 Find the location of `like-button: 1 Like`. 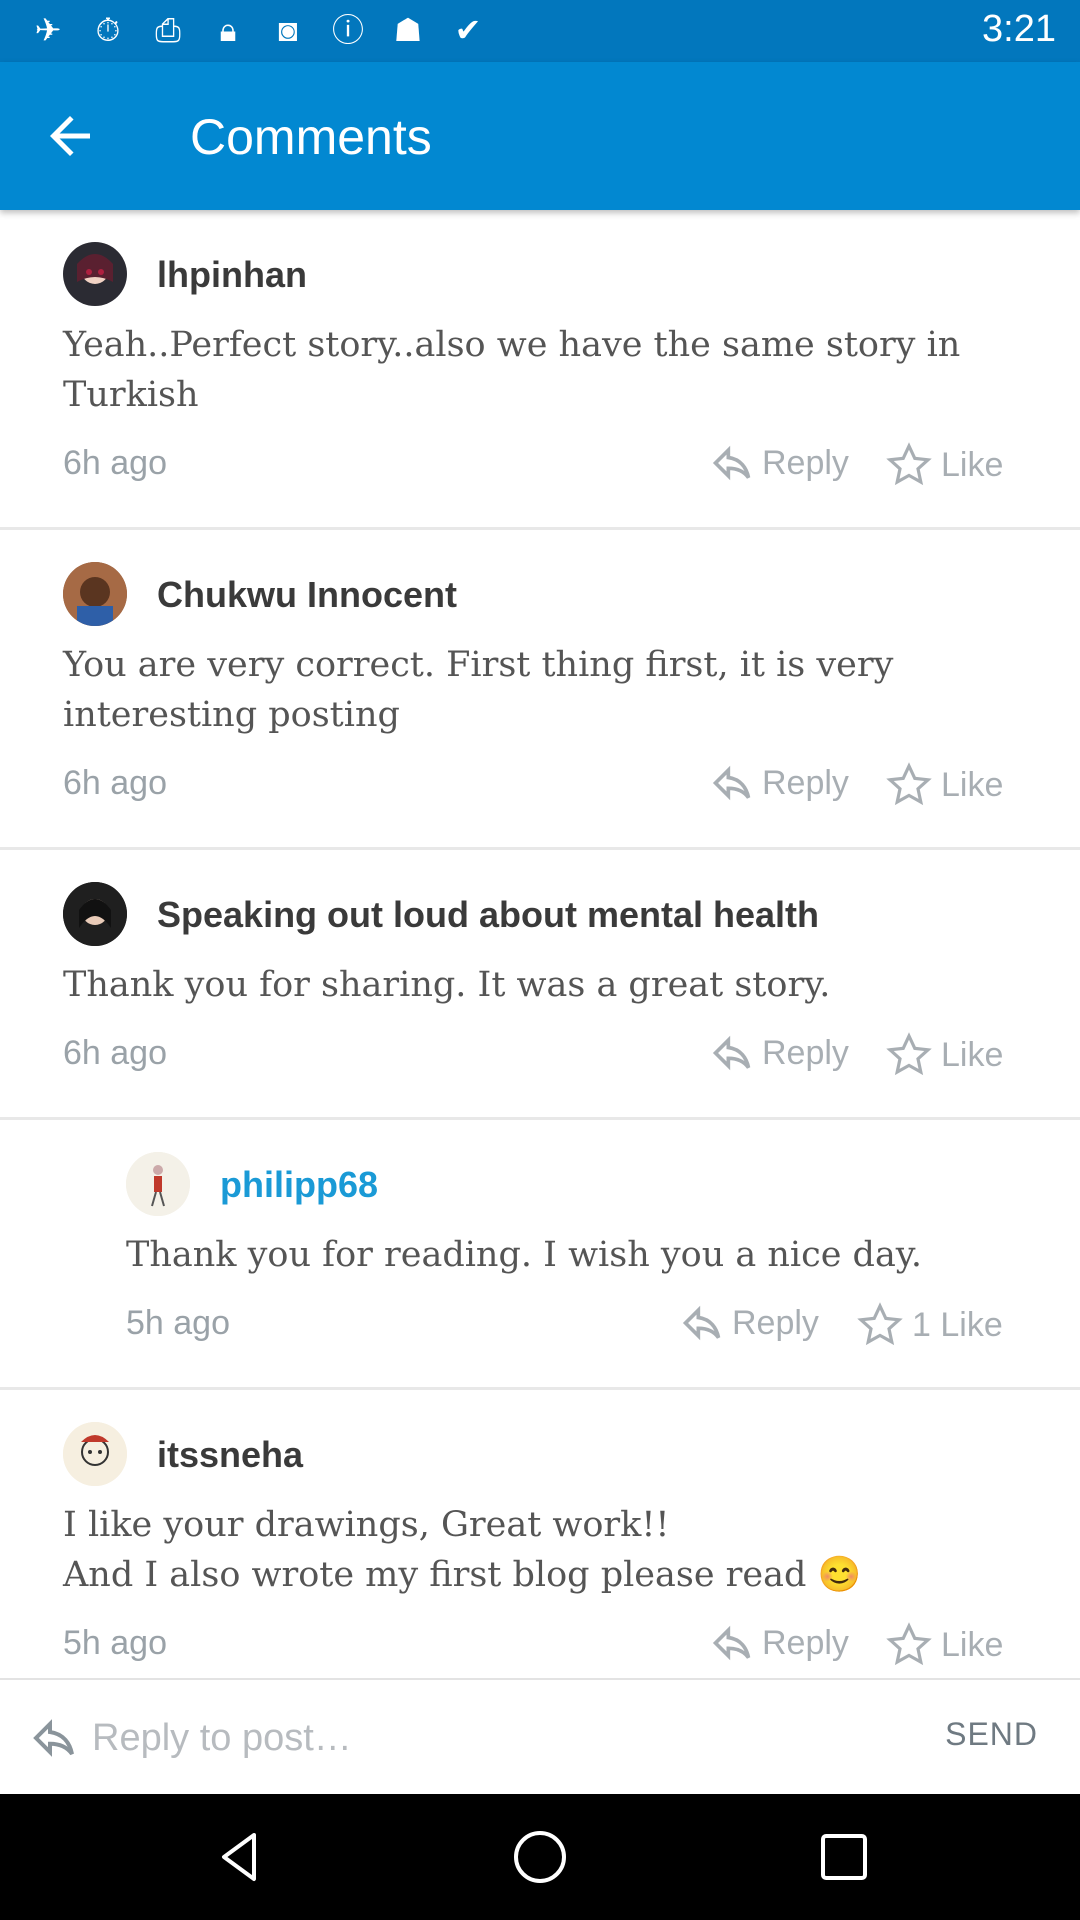

like-button: 1 Like is located at coordinates (929, 1325).